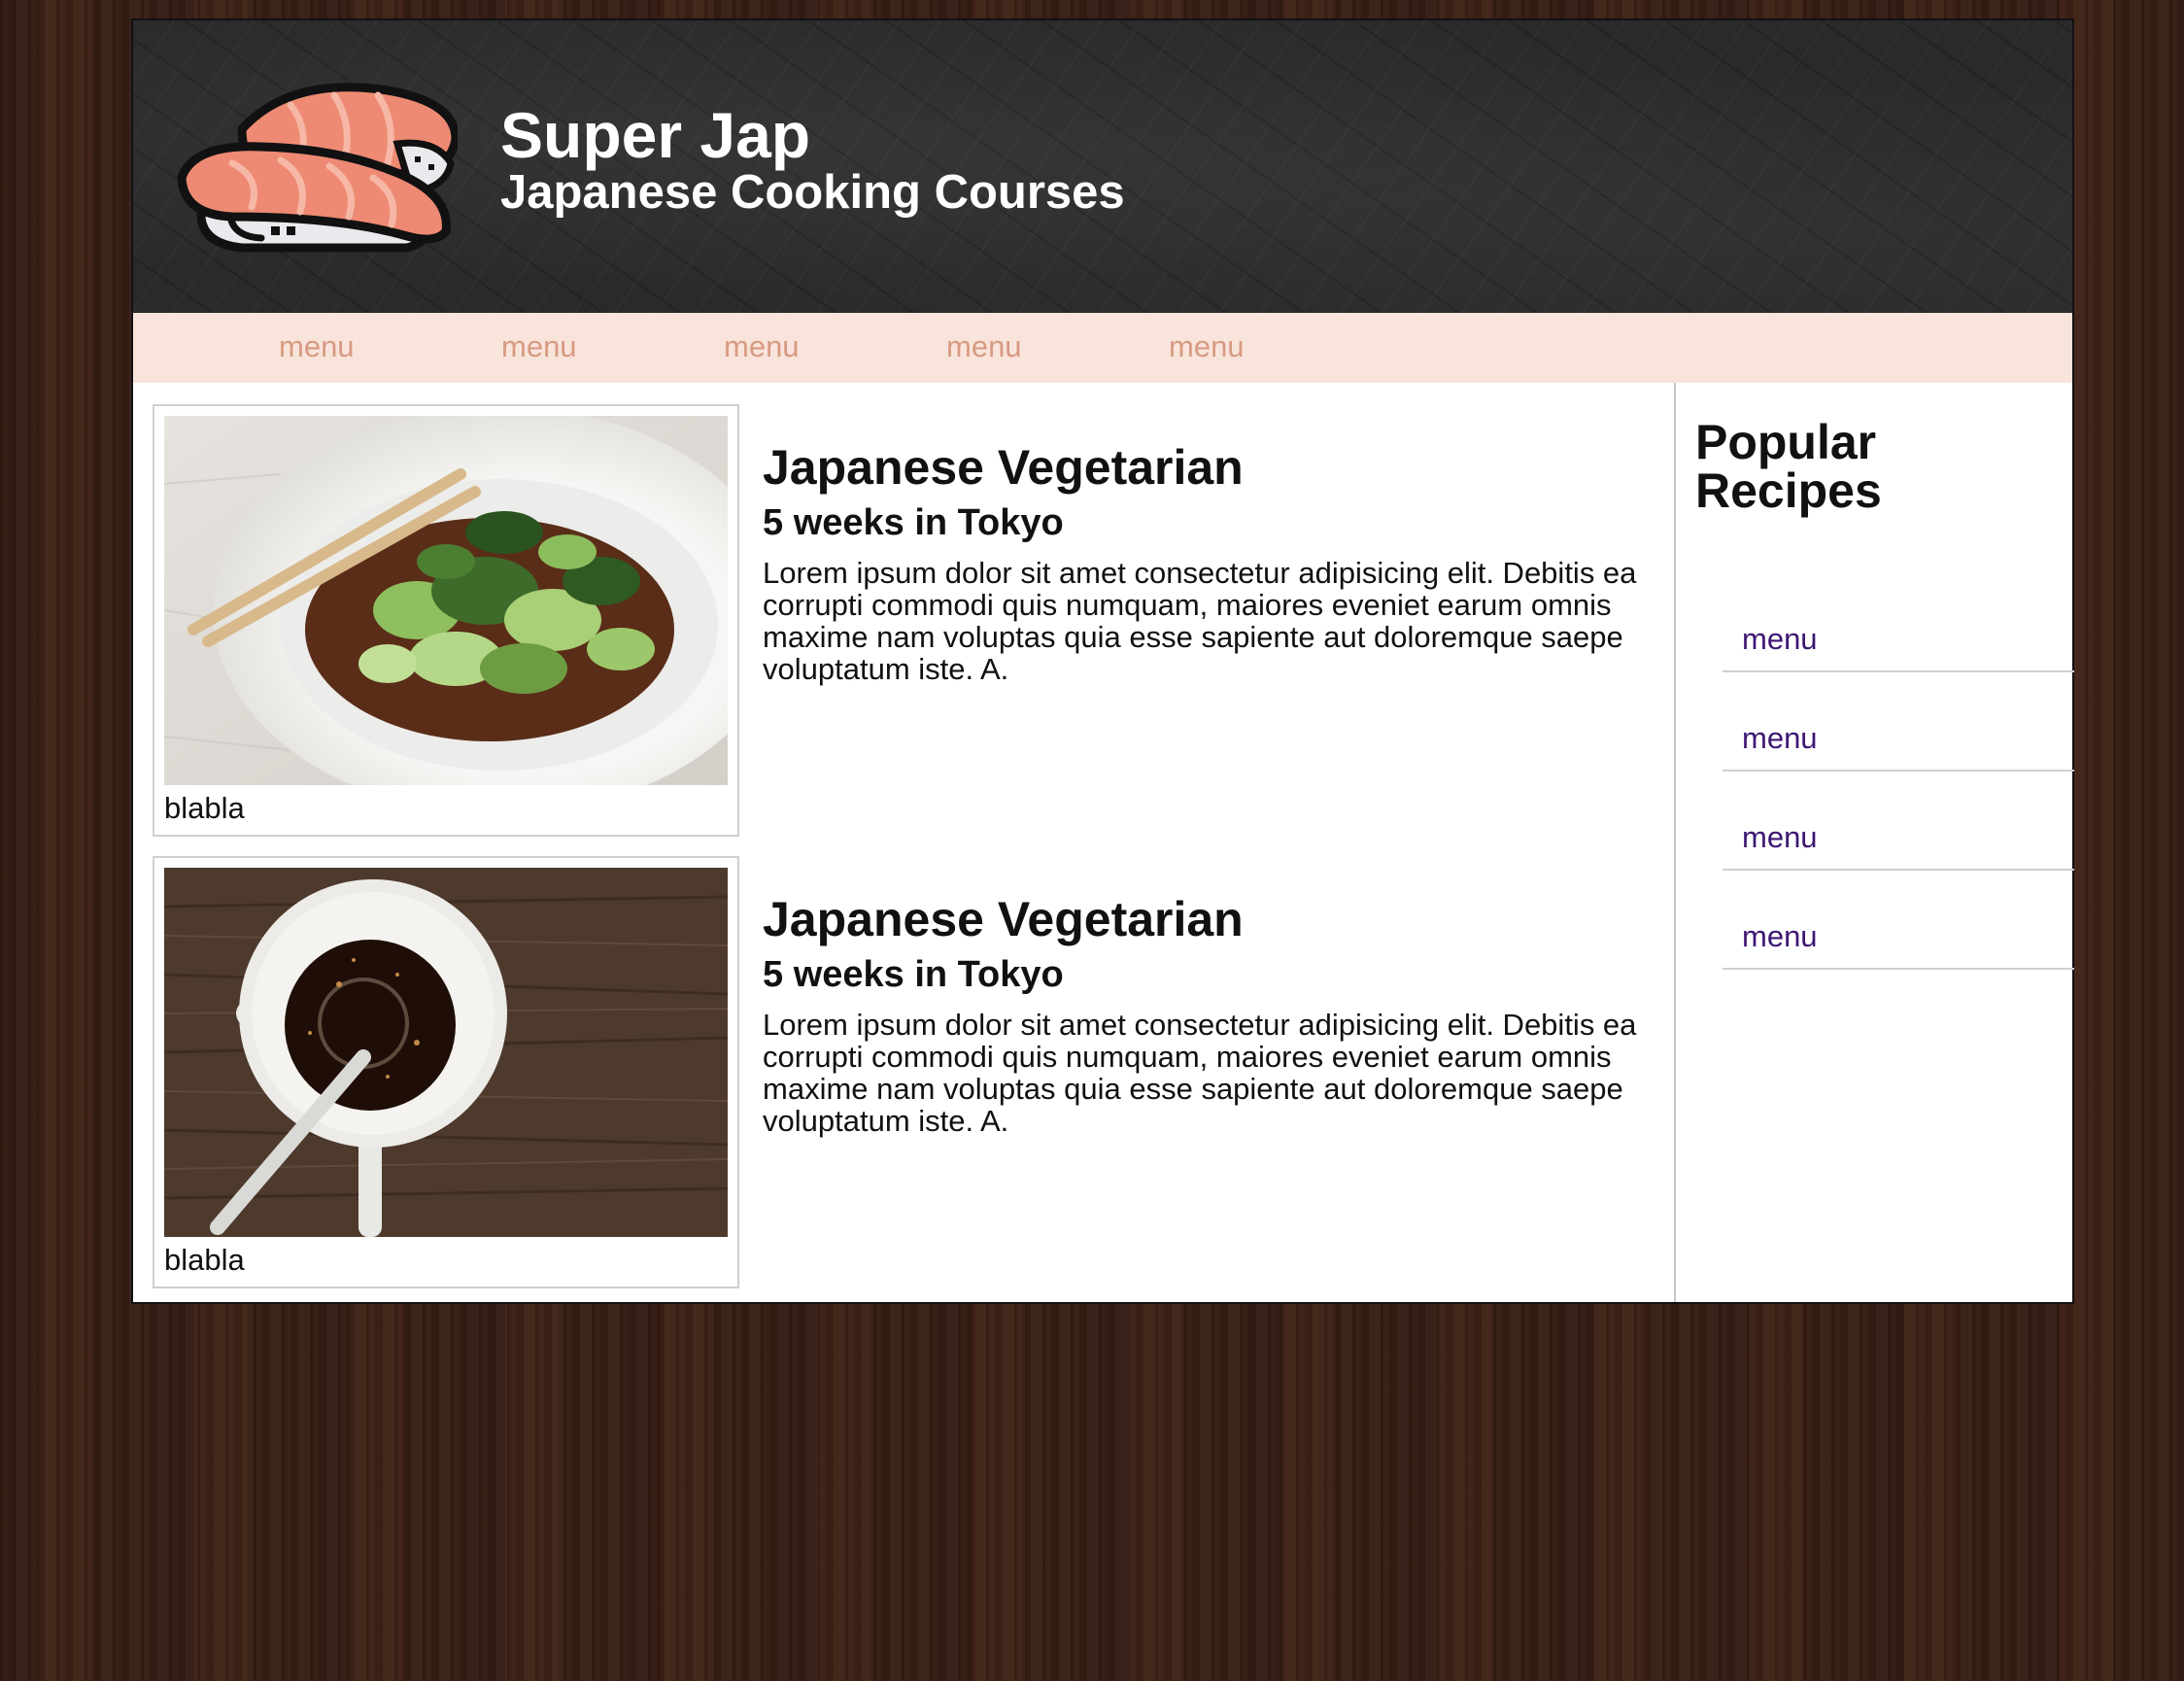 The image size is (2184, 1681). Describe the element at coordinates (984, 346) in the screenshot. I see `nav-item-4: menu` at that location.